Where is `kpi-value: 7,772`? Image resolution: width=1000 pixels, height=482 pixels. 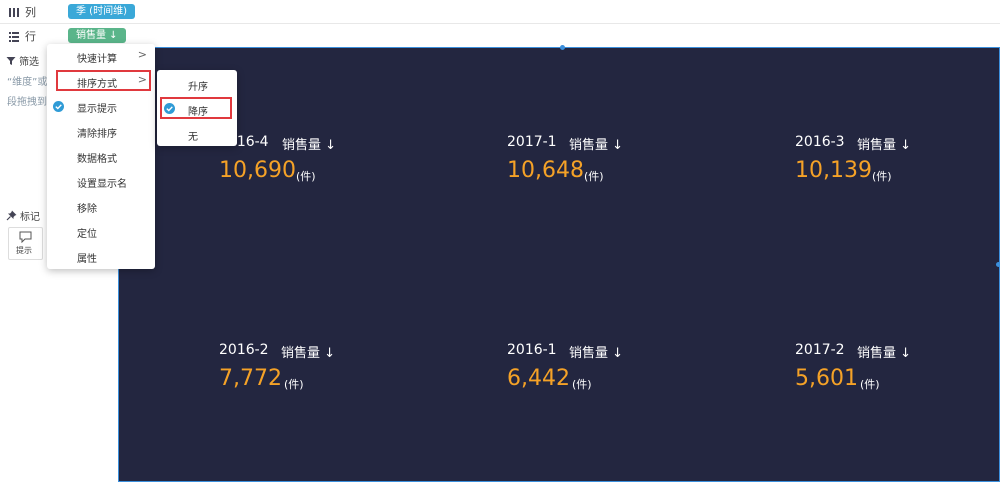
kpi-value: 7,772 is located at coordinates (250, 378).